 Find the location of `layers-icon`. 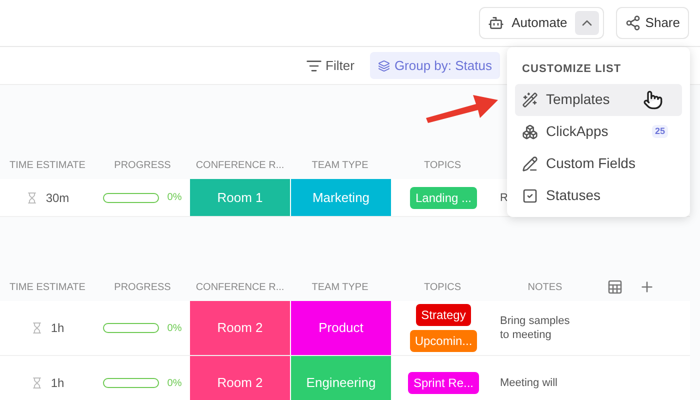

layers-icon is located at coordinates (384, 66).